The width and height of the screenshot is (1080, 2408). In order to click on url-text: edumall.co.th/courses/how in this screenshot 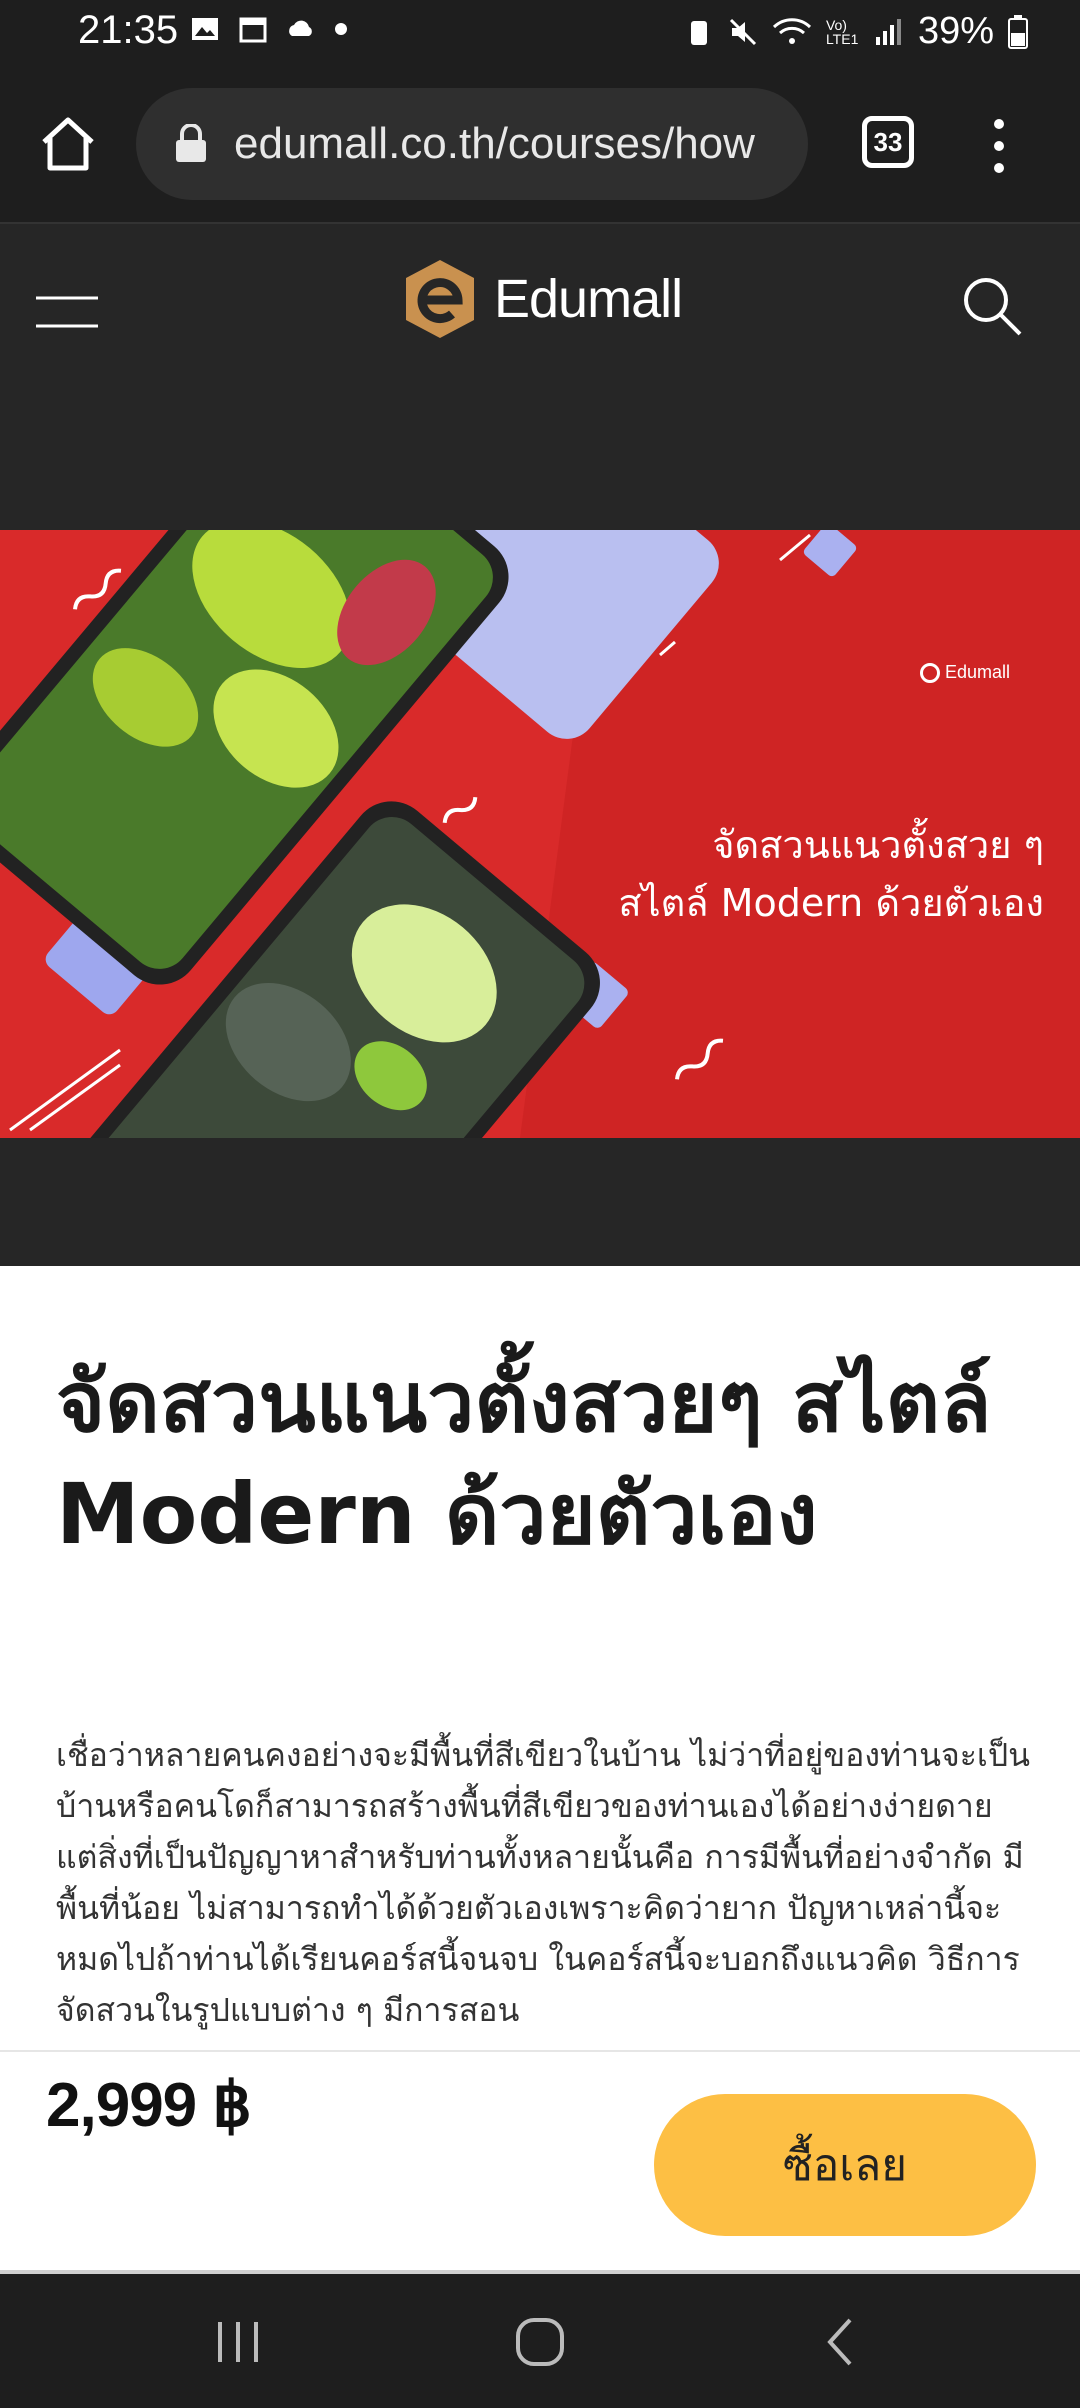, I will do `click(494, 143)`.